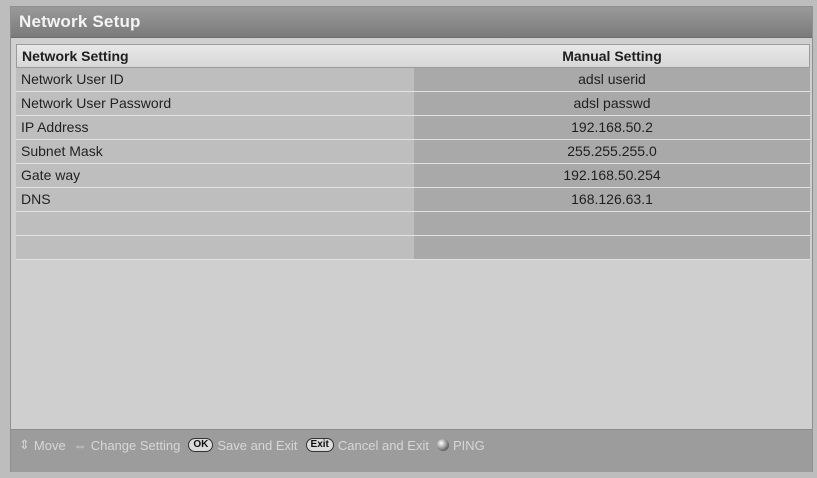 This screenshot has height=478, width=817. Describe the element at coordinates (383, 445) in the screenshot. I see `legend-cancel-exit-label: Cancel and Exit` at that location.